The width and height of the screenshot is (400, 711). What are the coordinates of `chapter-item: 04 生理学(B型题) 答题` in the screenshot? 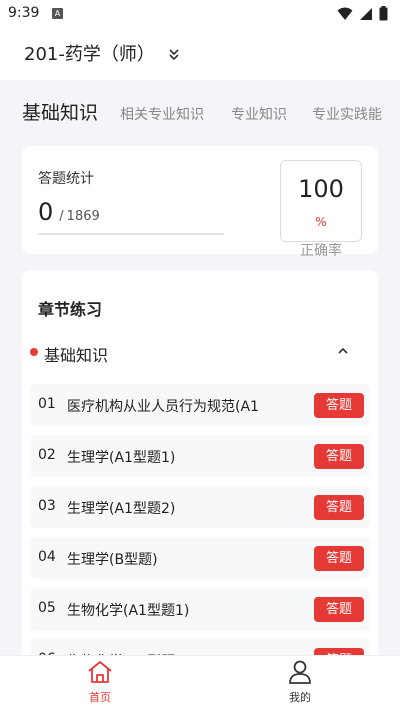 It's located at (200, 558).